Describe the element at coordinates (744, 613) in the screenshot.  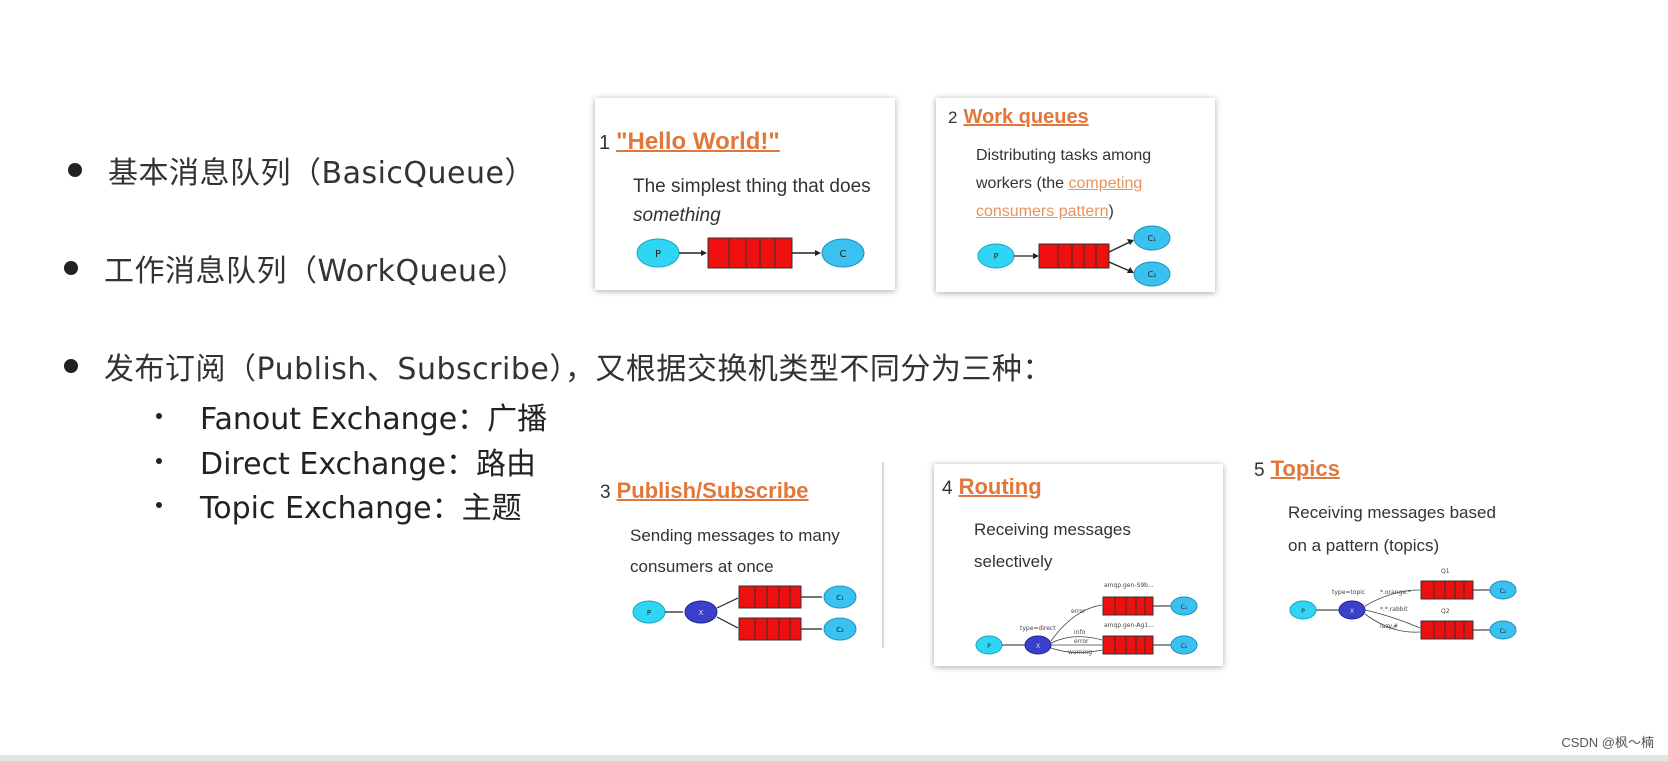
I see `diagram-publish-subscribe: P X C₁ C₂` at that location.